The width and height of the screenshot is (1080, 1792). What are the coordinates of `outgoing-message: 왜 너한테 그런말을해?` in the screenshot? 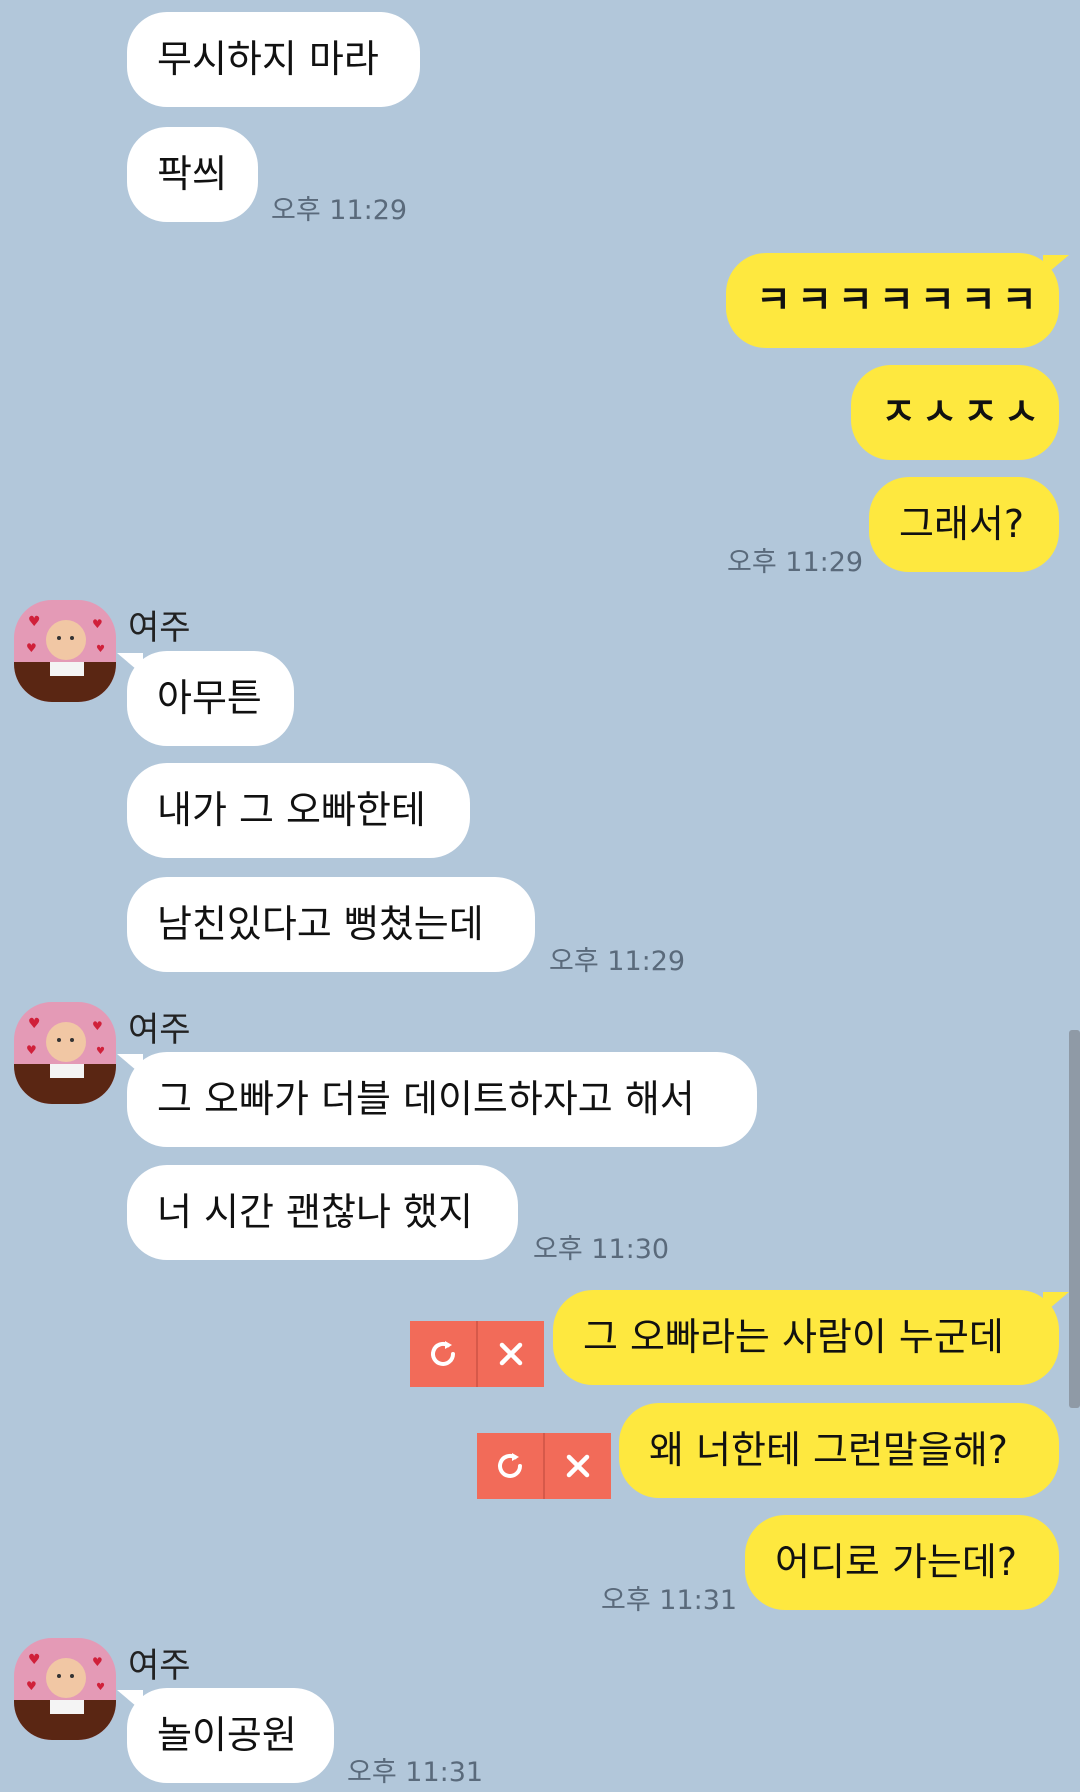 It's located at (839, 1450).